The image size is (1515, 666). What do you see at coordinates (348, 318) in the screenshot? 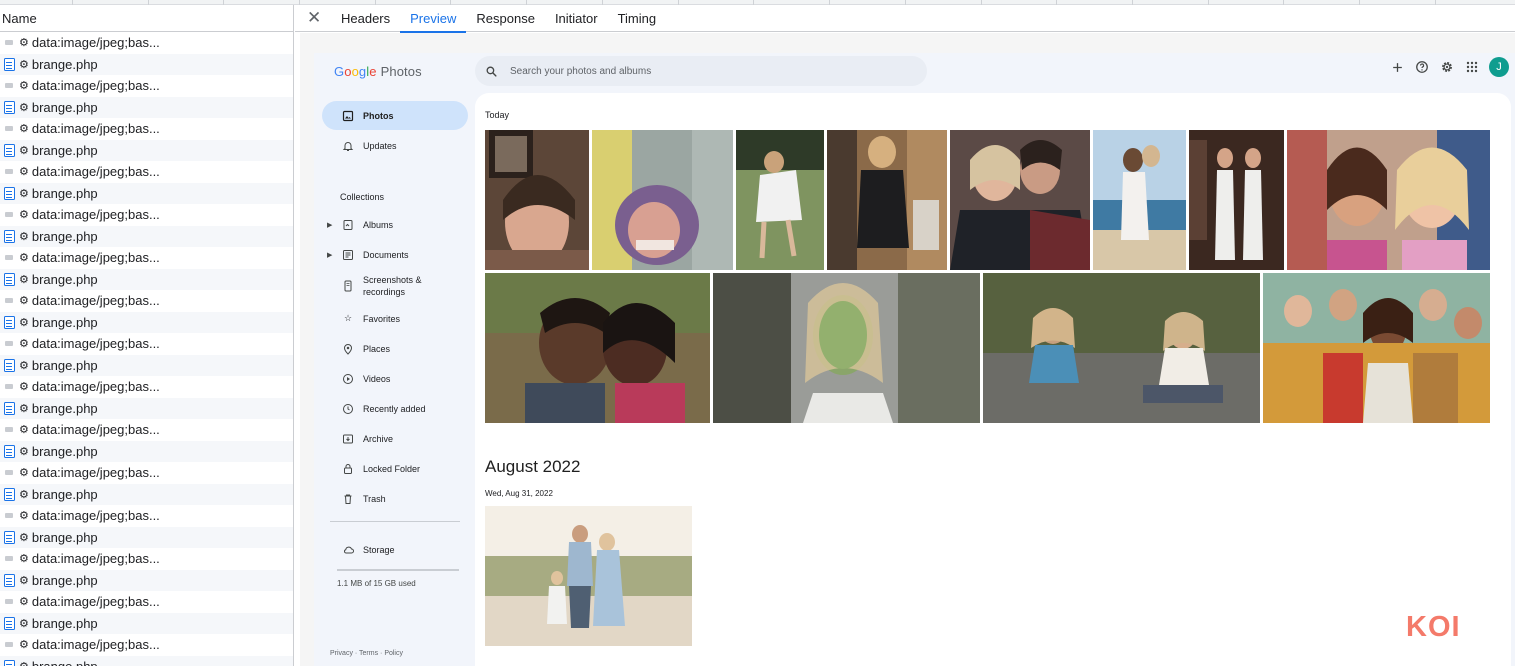
I see `star-icon: ☆` at bounding box center [348, 318].